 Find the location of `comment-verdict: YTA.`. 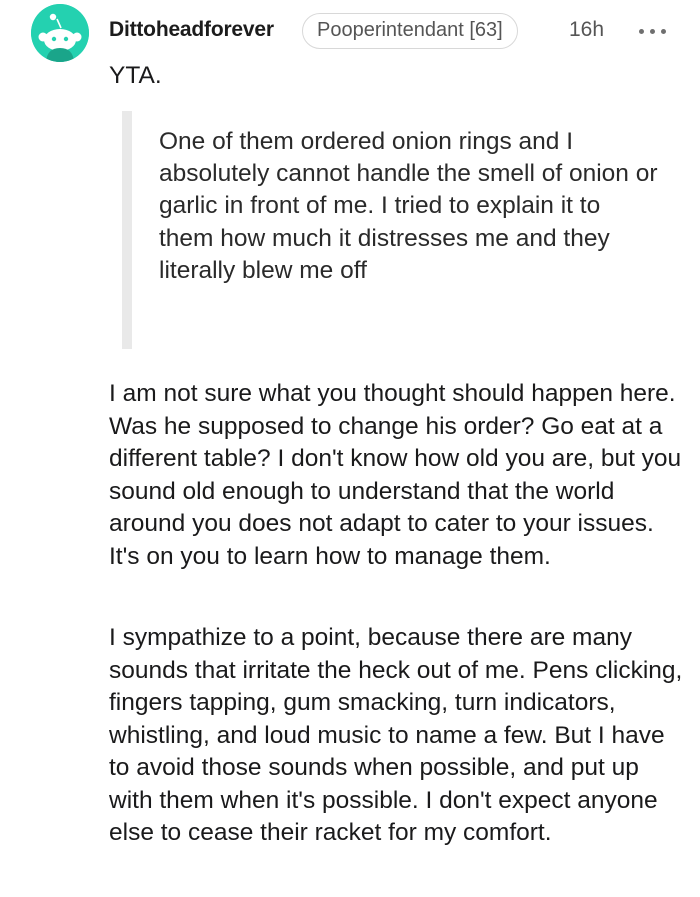

comment-verdict: YTA. is located at coordinates (135, 75).